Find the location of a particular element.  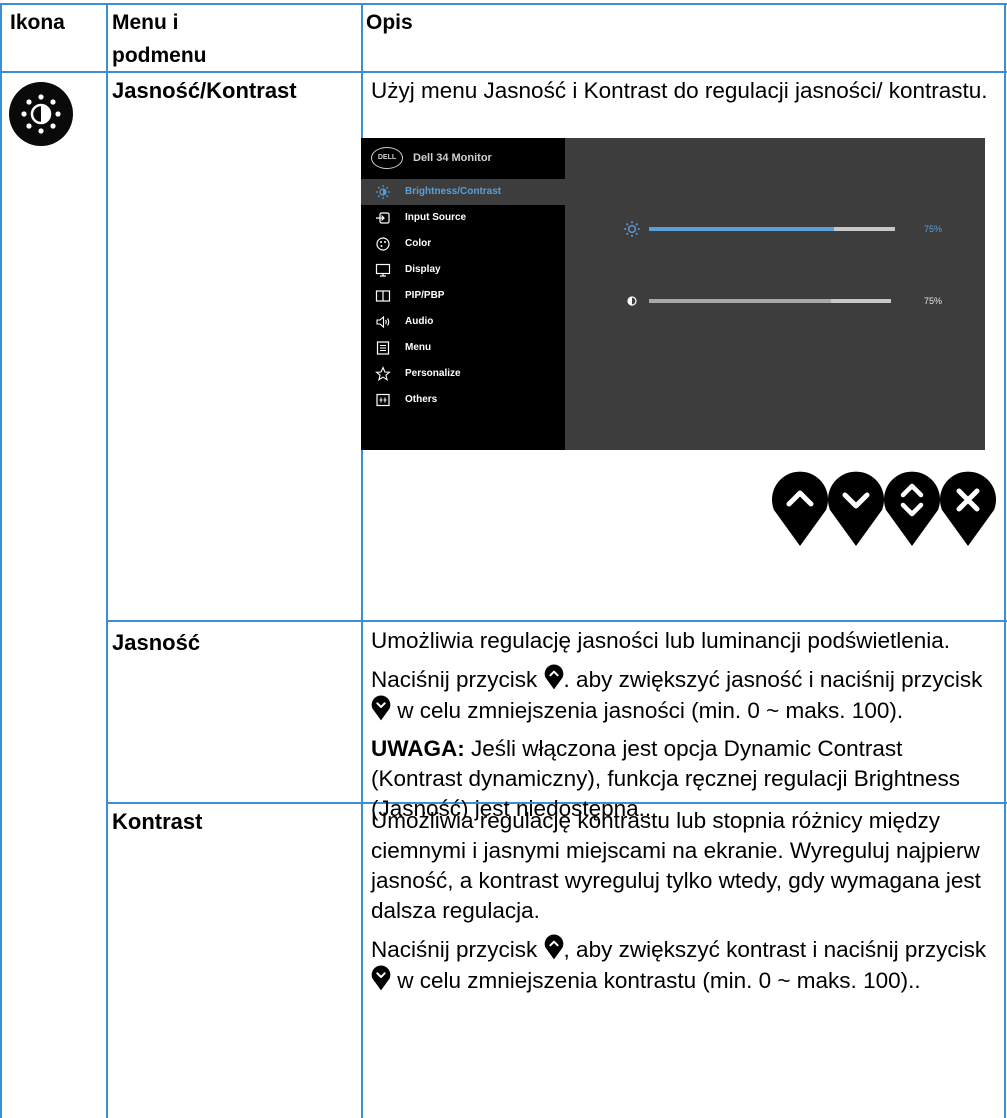

header-menu-col: Menu i is located at coordinates (145, 22).